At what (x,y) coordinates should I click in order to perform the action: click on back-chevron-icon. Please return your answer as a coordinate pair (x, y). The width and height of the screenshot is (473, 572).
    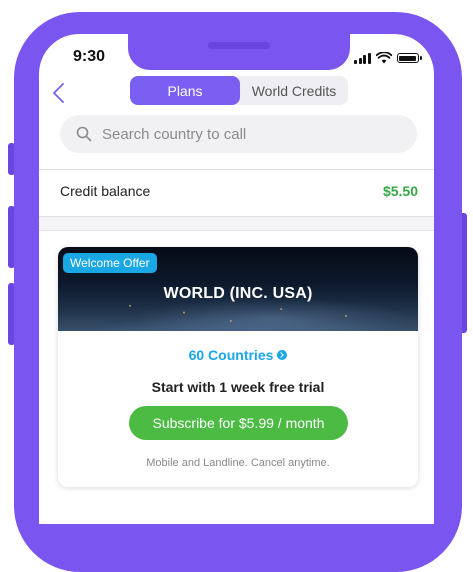
    Looking at the image, I should click on (59, 93).